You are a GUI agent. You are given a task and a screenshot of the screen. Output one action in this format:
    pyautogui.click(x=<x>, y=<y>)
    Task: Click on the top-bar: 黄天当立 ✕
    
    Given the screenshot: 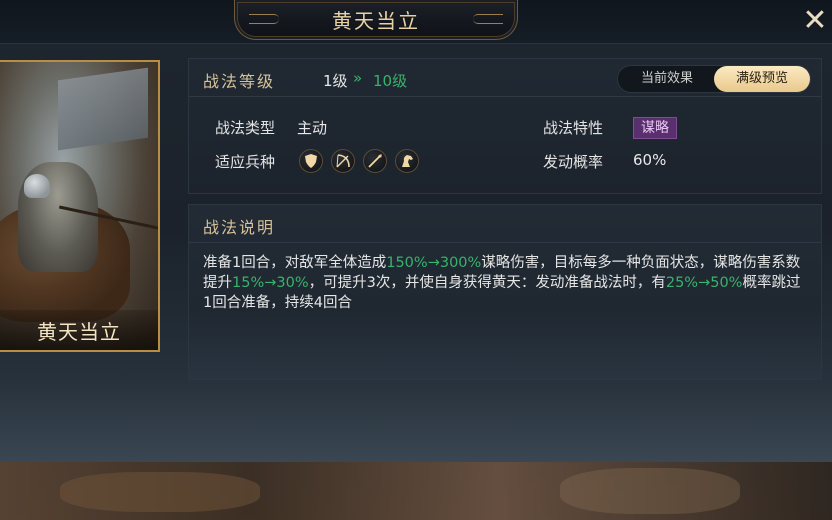 What is the action you would take?
    pyautogui.click(x=416, y=22)
    